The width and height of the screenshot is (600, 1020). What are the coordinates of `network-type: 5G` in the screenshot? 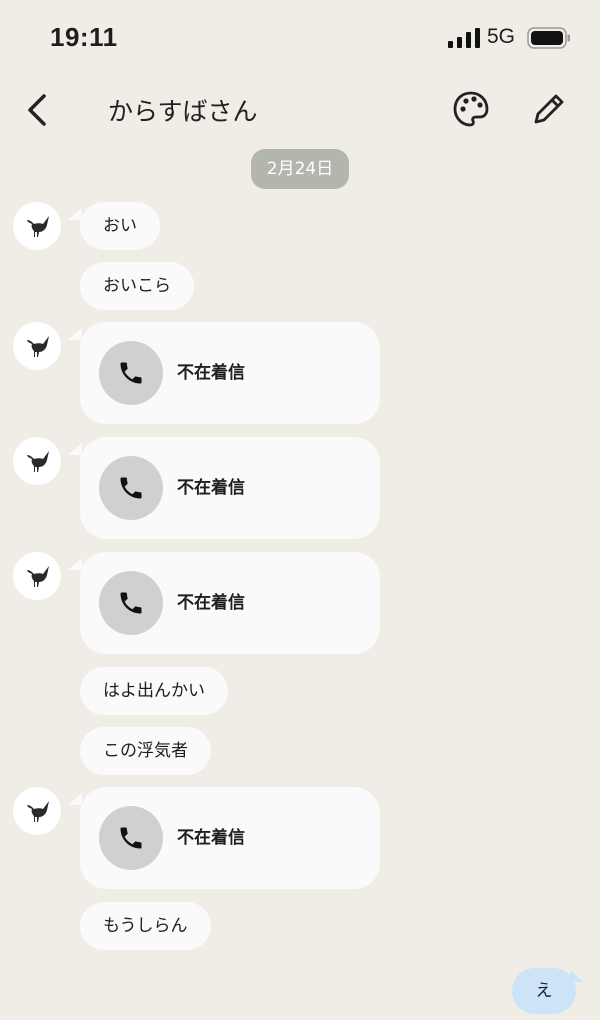 It's located at (501, 36).